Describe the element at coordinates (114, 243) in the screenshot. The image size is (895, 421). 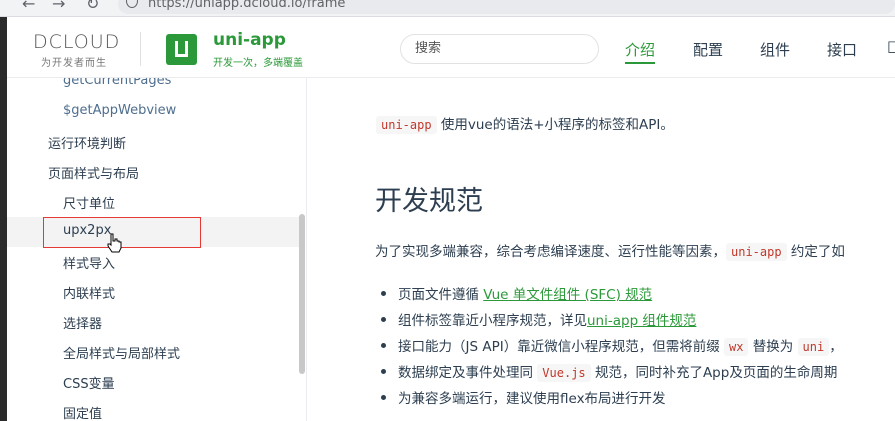
I see `hand-cursor-icon` at that location.